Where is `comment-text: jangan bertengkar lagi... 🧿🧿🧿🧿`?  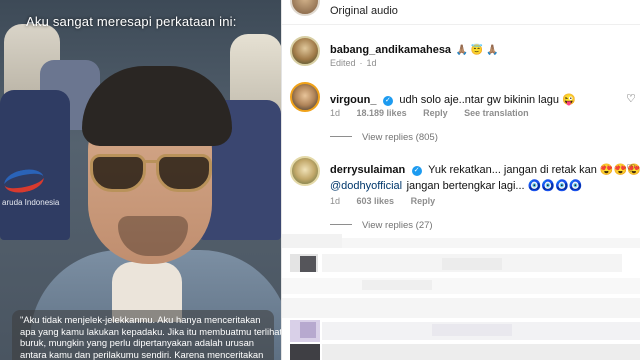 comment-text: jangan bertengkar lagi... 🧿🧿🧿🧿 is located at coordinates (494, 186).